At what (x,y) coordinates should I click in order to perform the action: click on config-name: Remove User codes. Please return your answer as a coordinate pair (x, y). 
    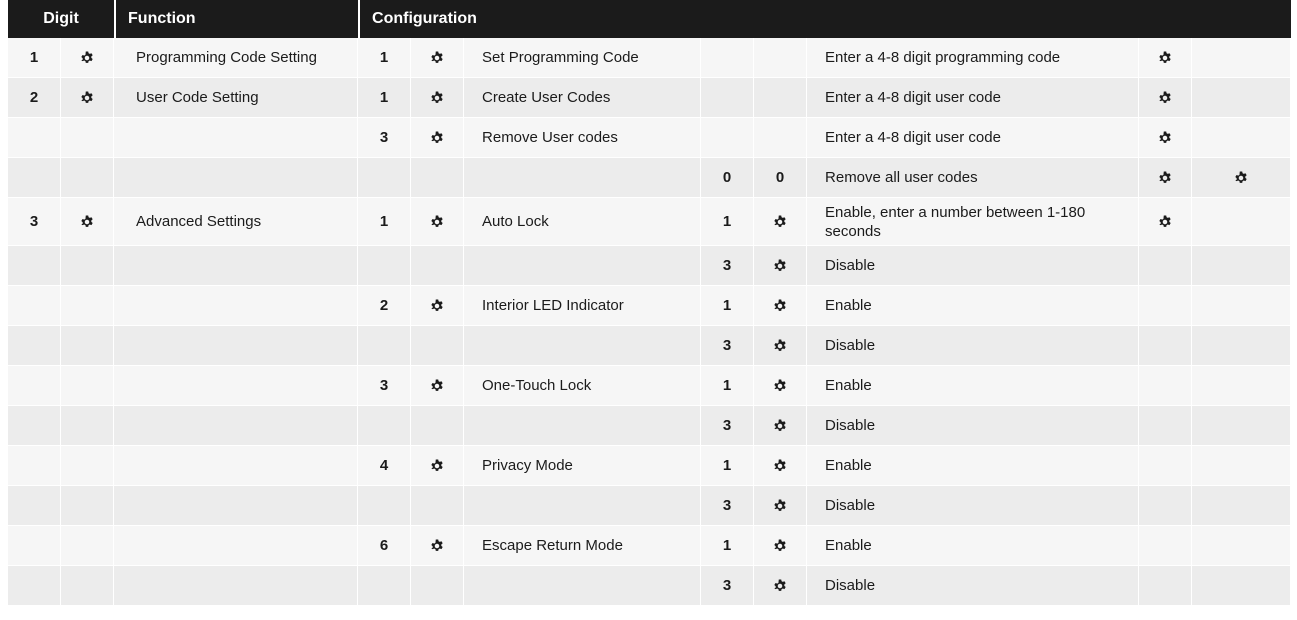
    Looking at the image, I should click on (583, 138).